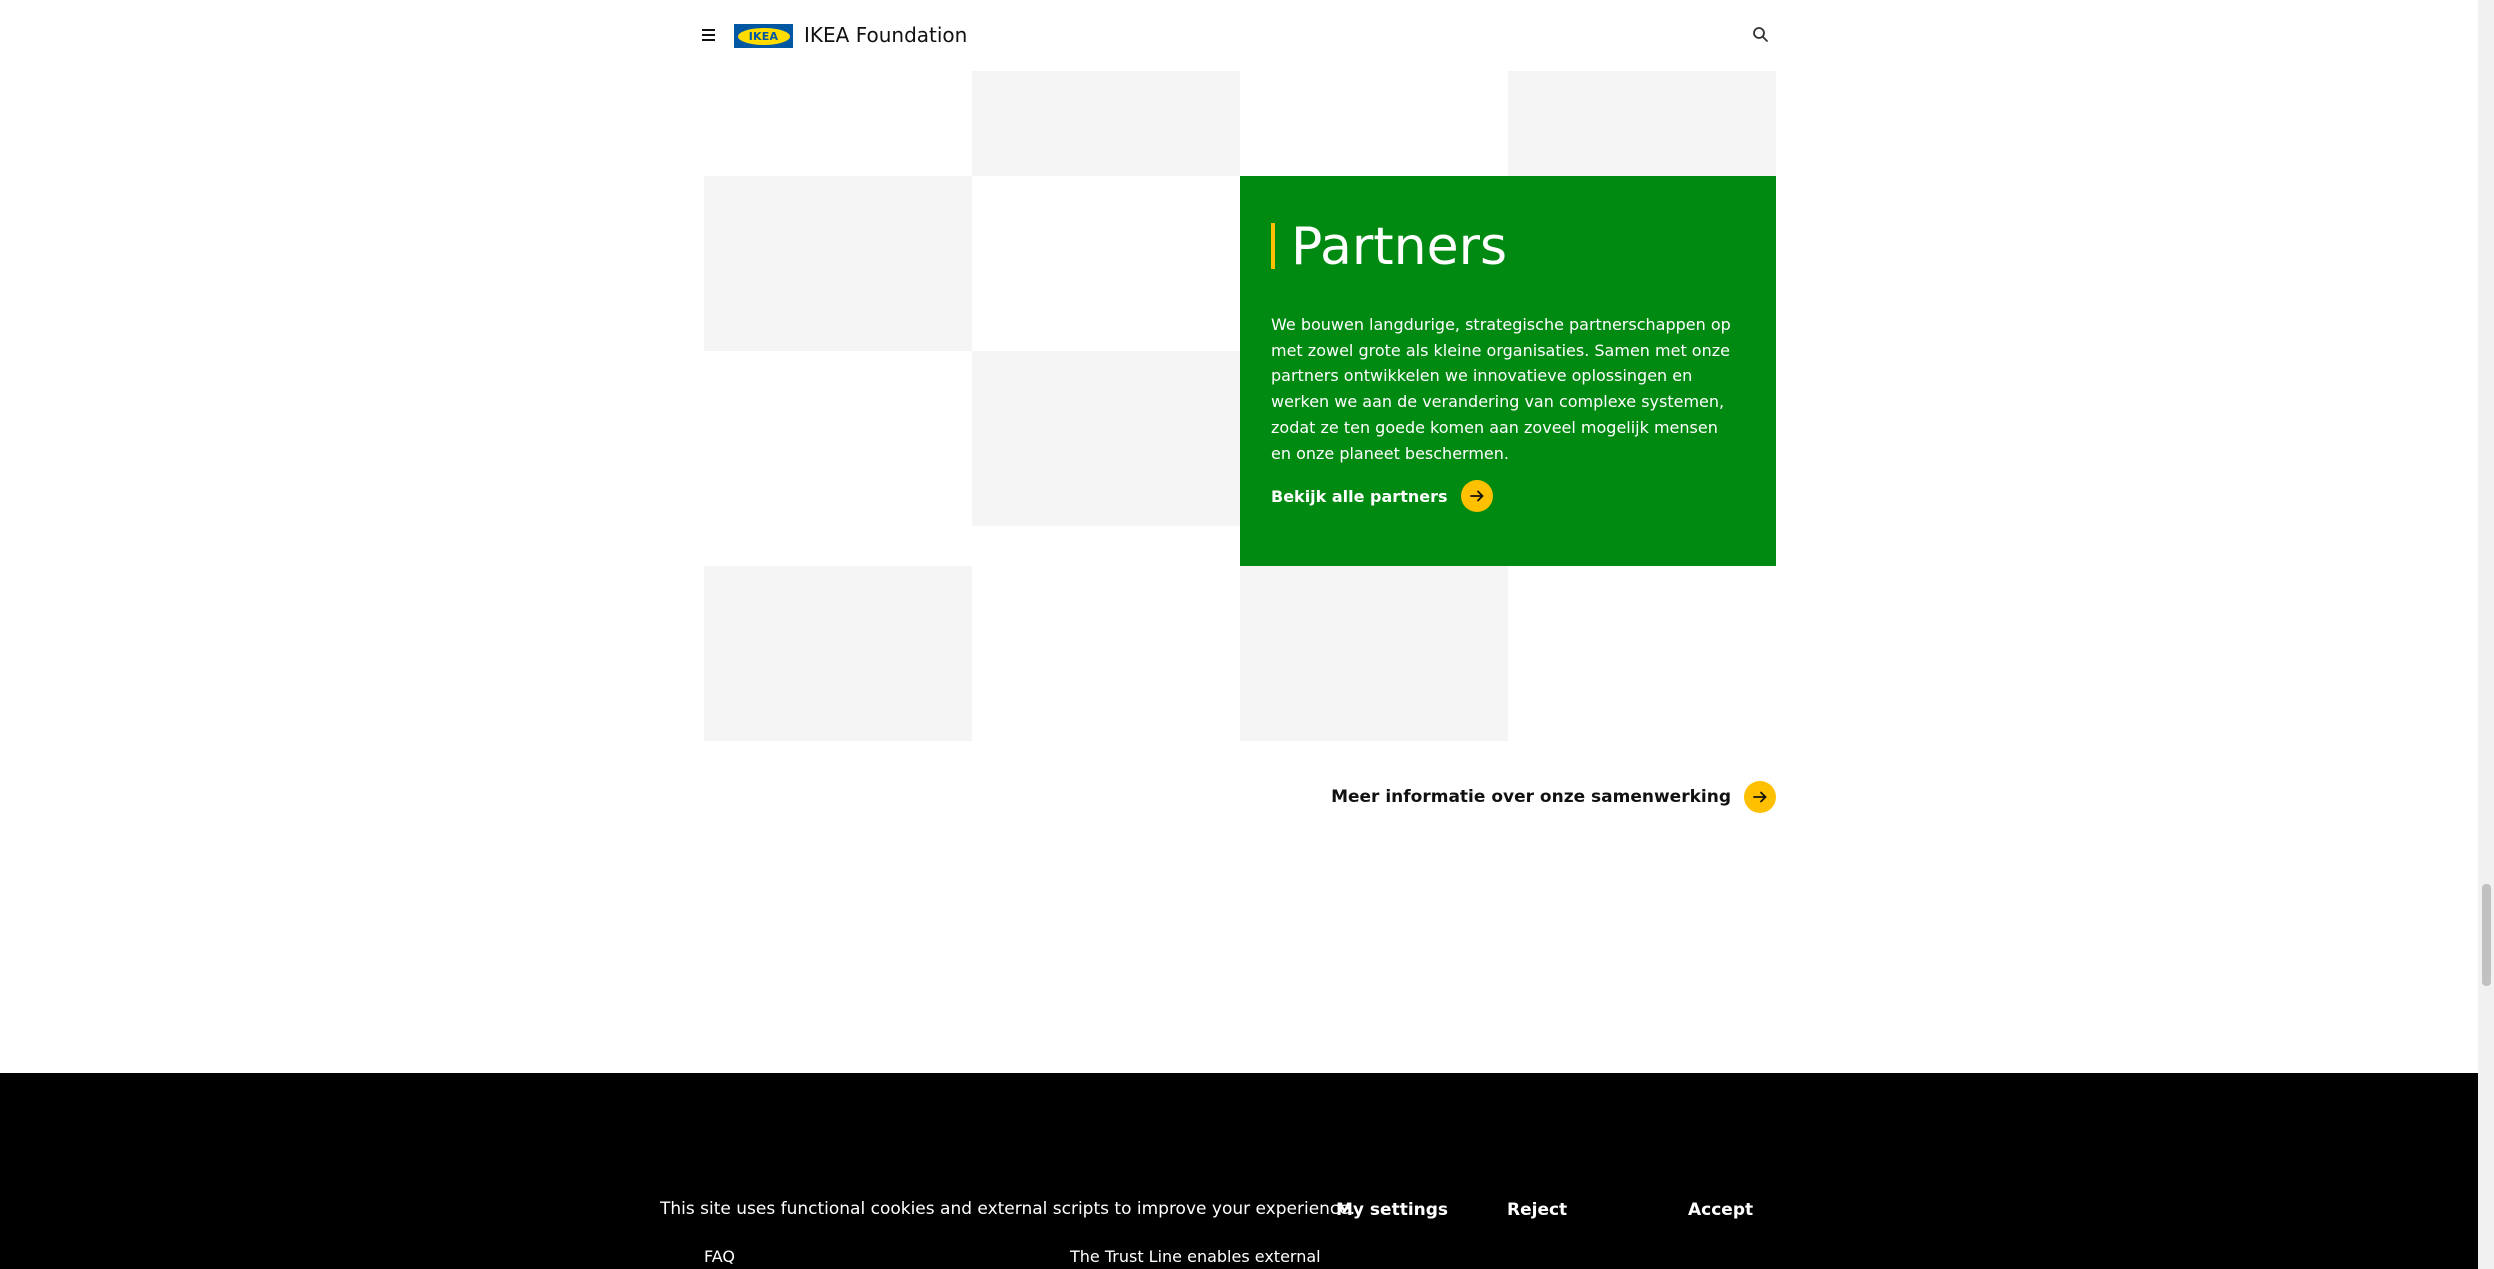  Describe the element at coordinates (1239, 35) in the screenshot. I see `site-header: IKEA IKEA Foundation` at that location.